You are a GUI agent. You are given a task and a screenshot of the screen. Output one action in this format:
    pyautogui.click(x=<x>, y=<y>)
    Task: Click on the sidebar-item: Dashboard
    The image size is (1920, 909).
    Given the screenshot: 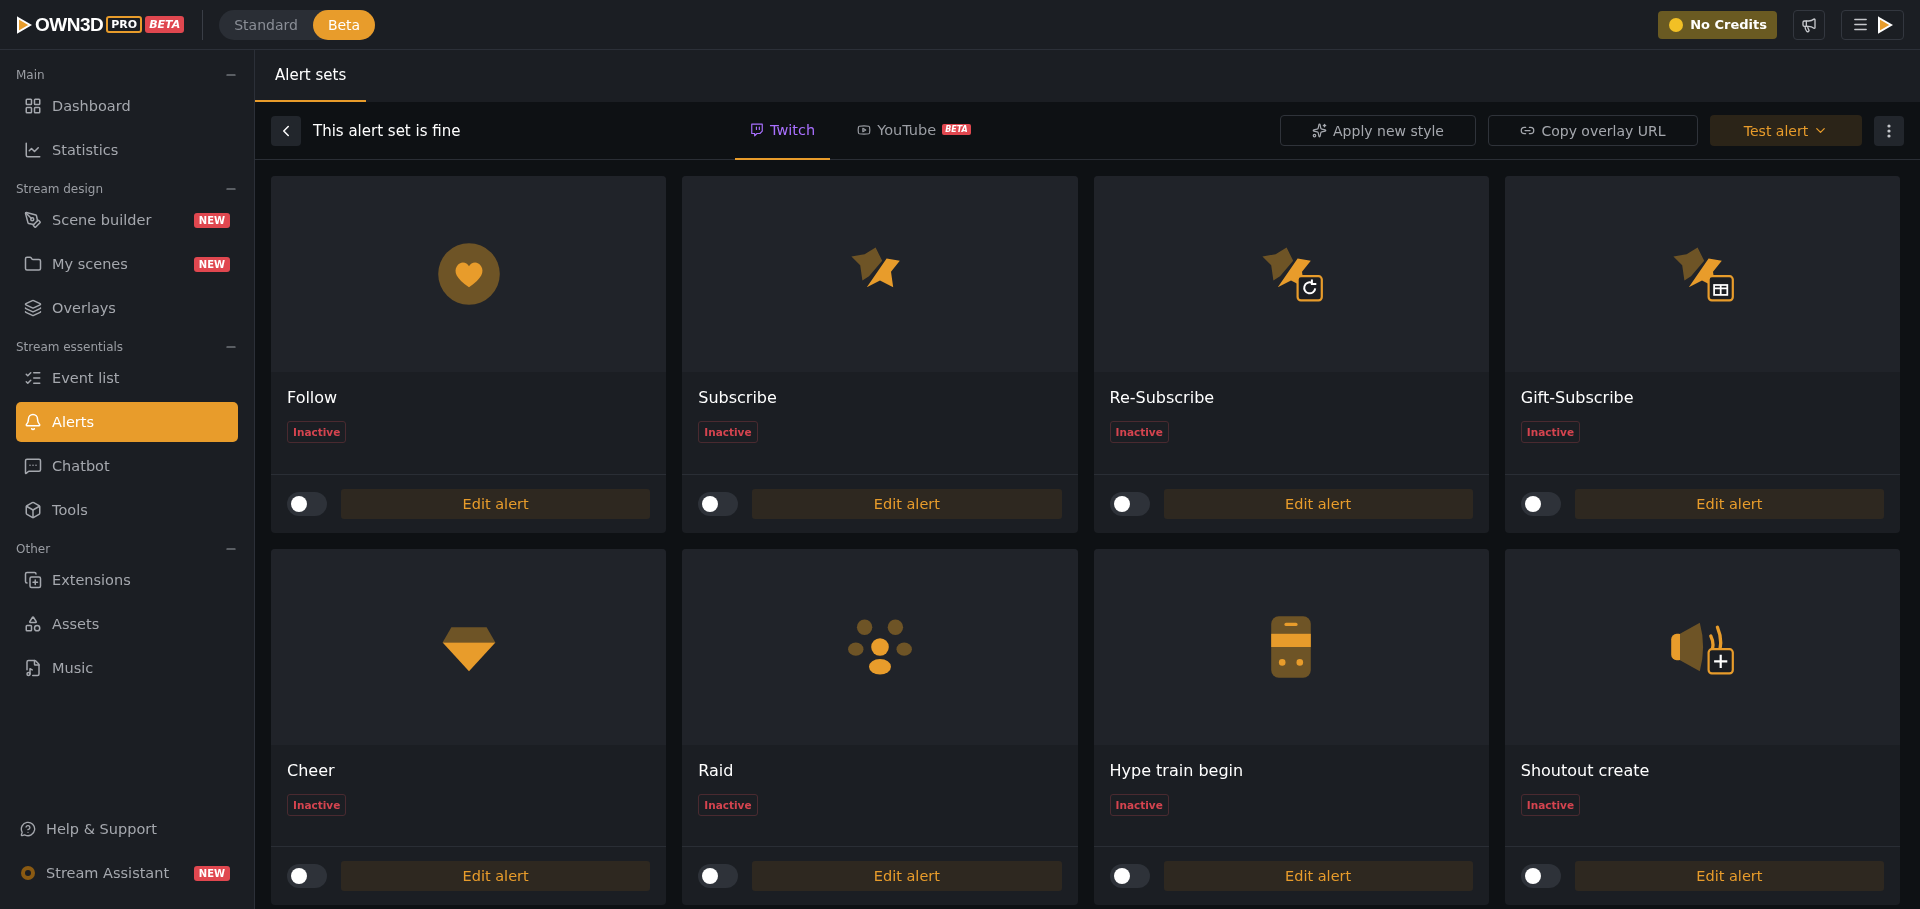 What is the action you would take?
    pyautogui.click(x=127, y=106)
    